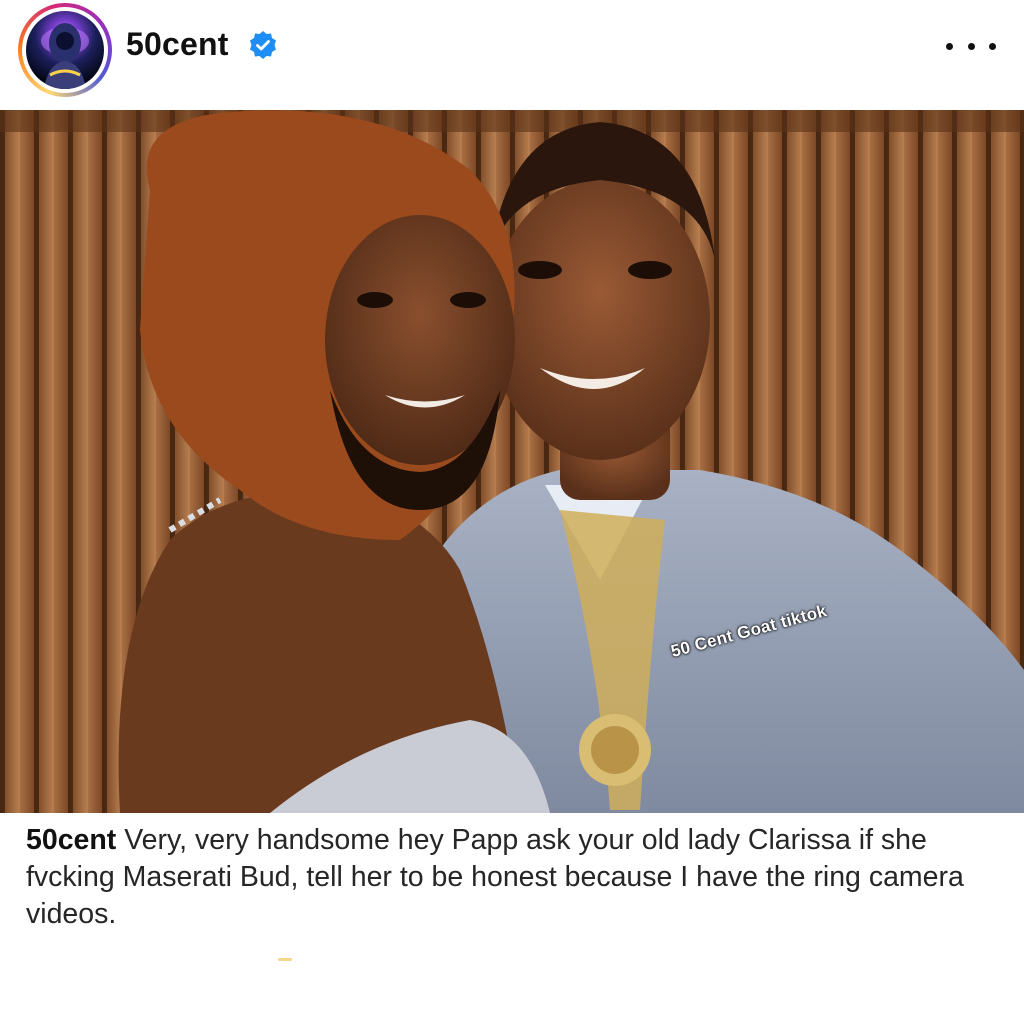 This screenshot has height=1024, width=1024. I want to click on story-ring, so click(65, 50).